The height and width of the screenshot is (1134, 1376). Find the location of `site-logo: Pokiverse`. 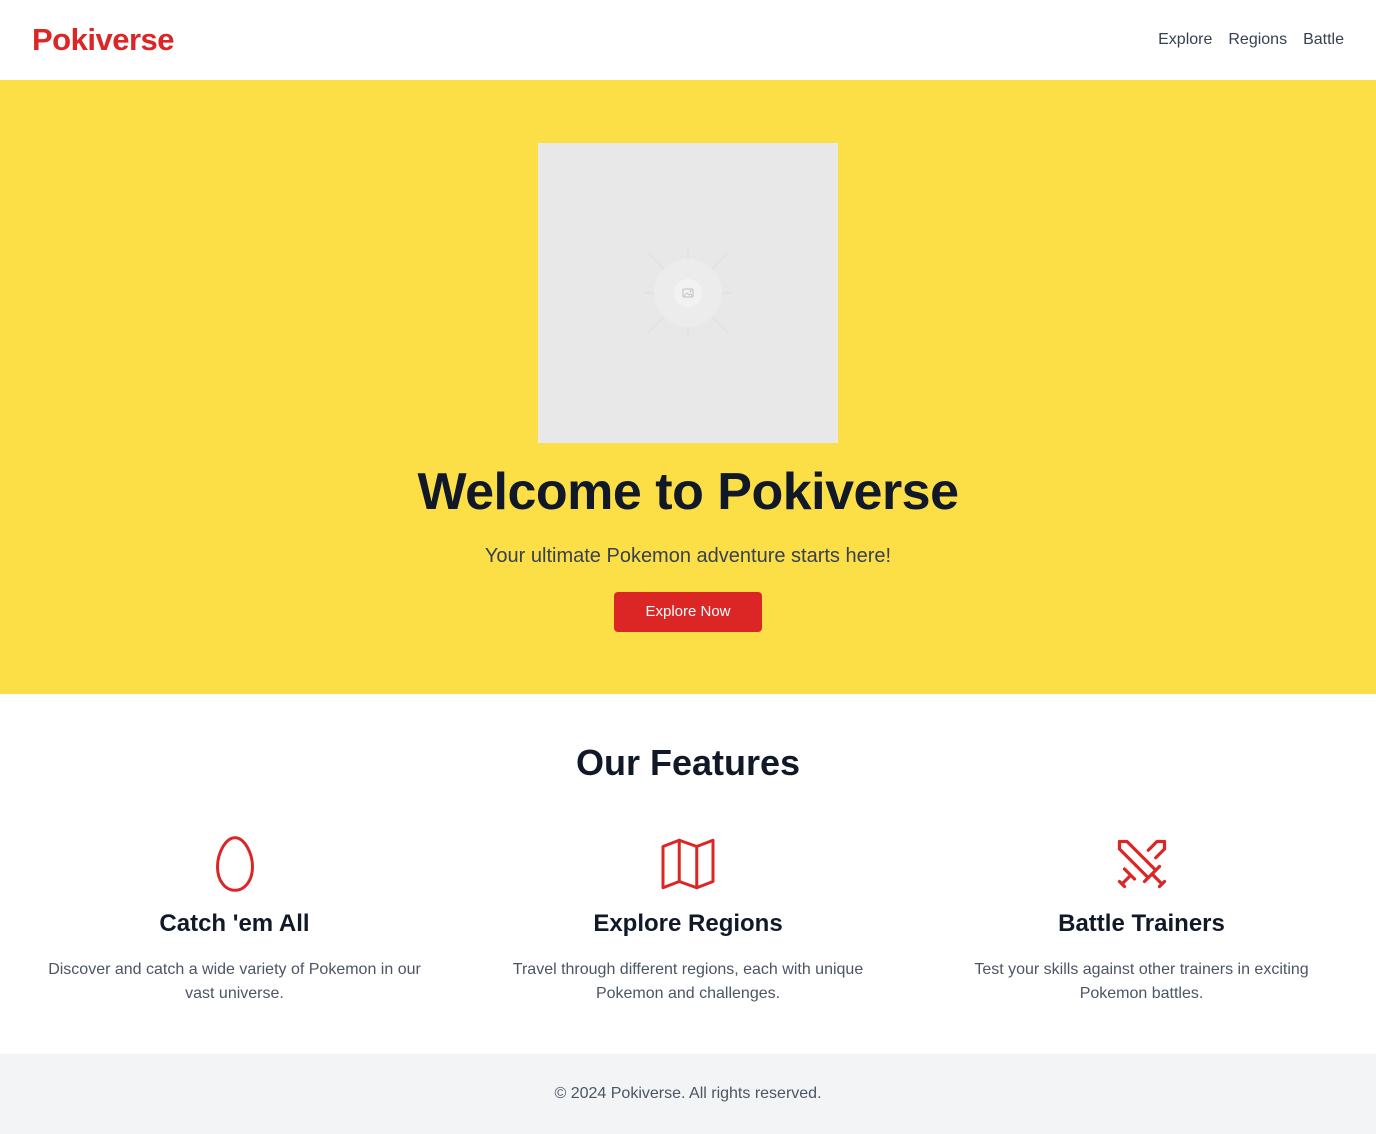

site-logo: Pokiverse is located at coordinates (103, 40).